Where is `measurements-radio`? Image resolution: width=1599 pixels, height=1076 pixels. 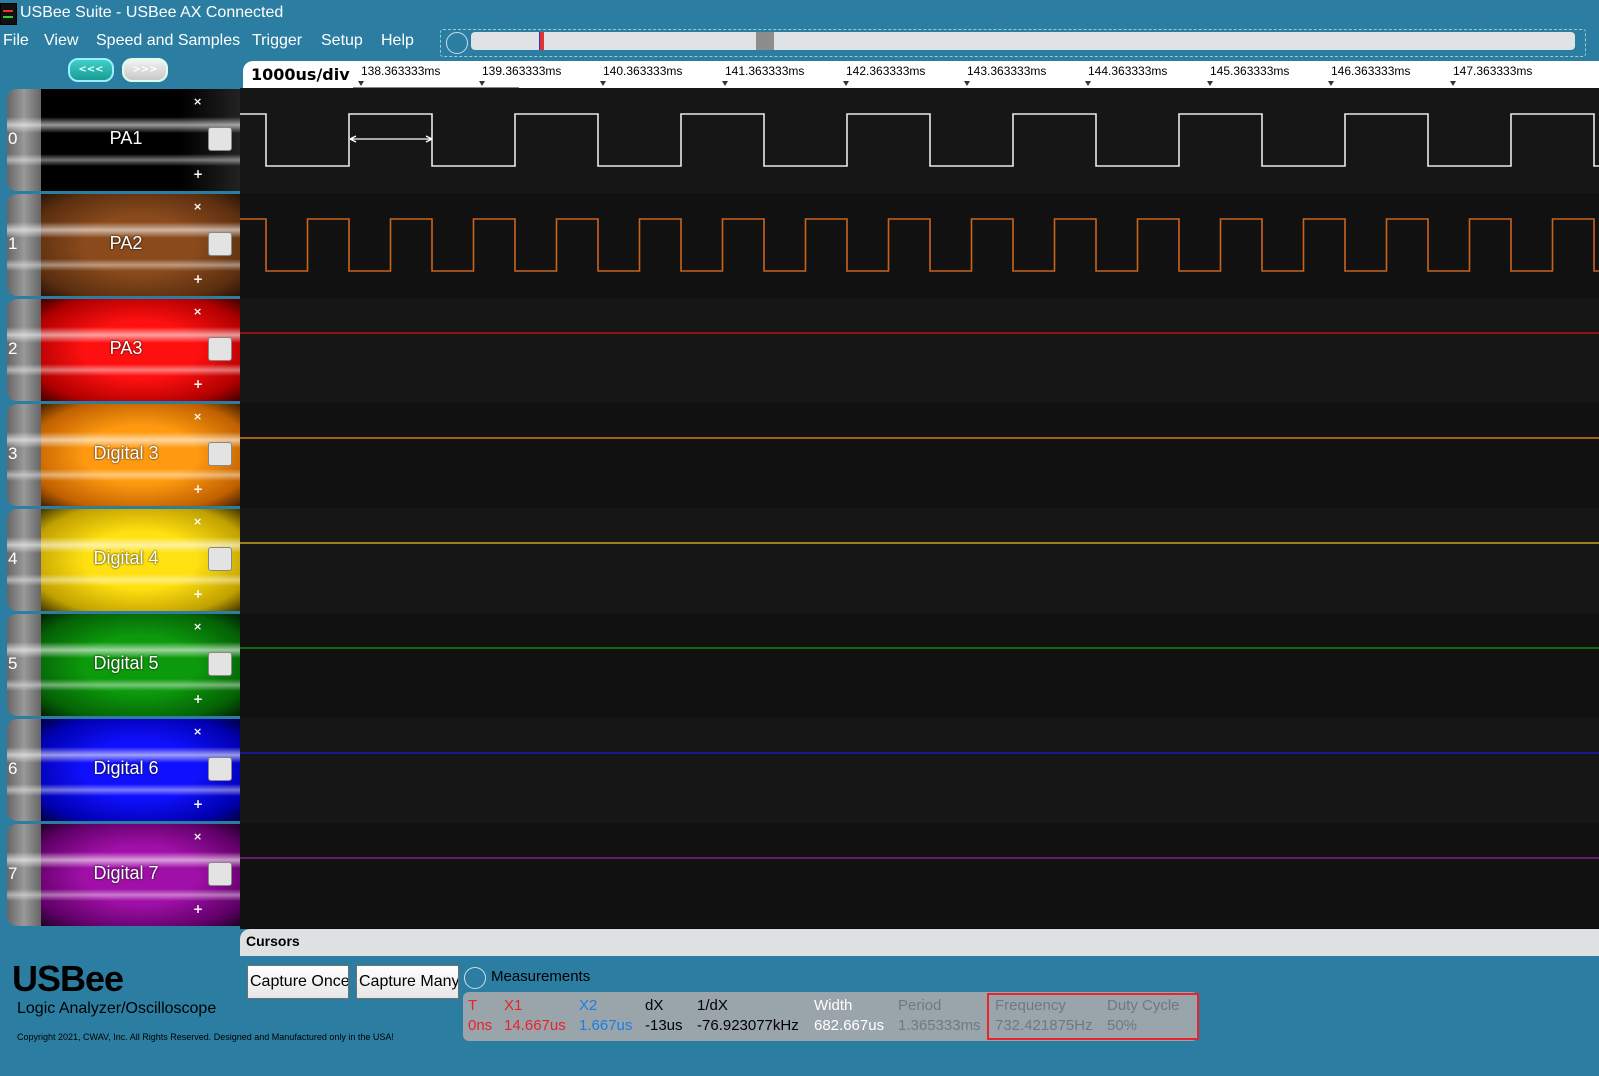
measurements-radio is located at coordinates (475, 978).